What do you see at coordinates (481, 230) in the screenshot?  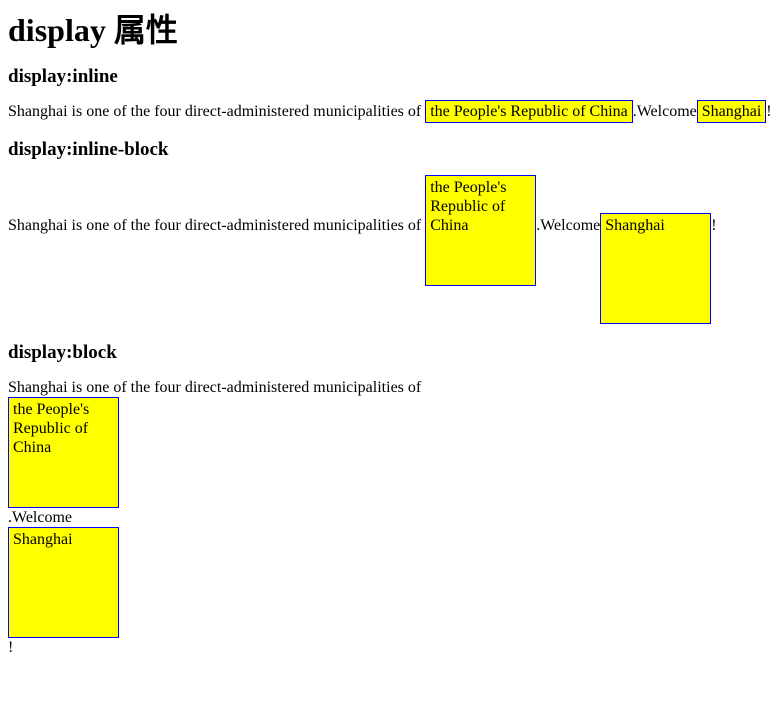 I see `highlight-box-country-inline-block: the People's Republic of China` at bounding box center [481, 230].